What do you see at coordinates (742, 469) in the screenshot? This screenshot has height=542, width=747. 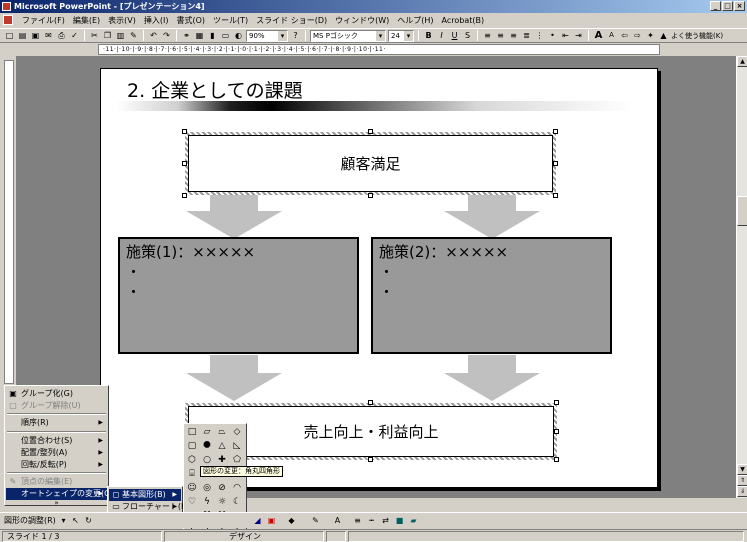 I see `scroll-down-icon: ▼` at bounding box center [742, 469].